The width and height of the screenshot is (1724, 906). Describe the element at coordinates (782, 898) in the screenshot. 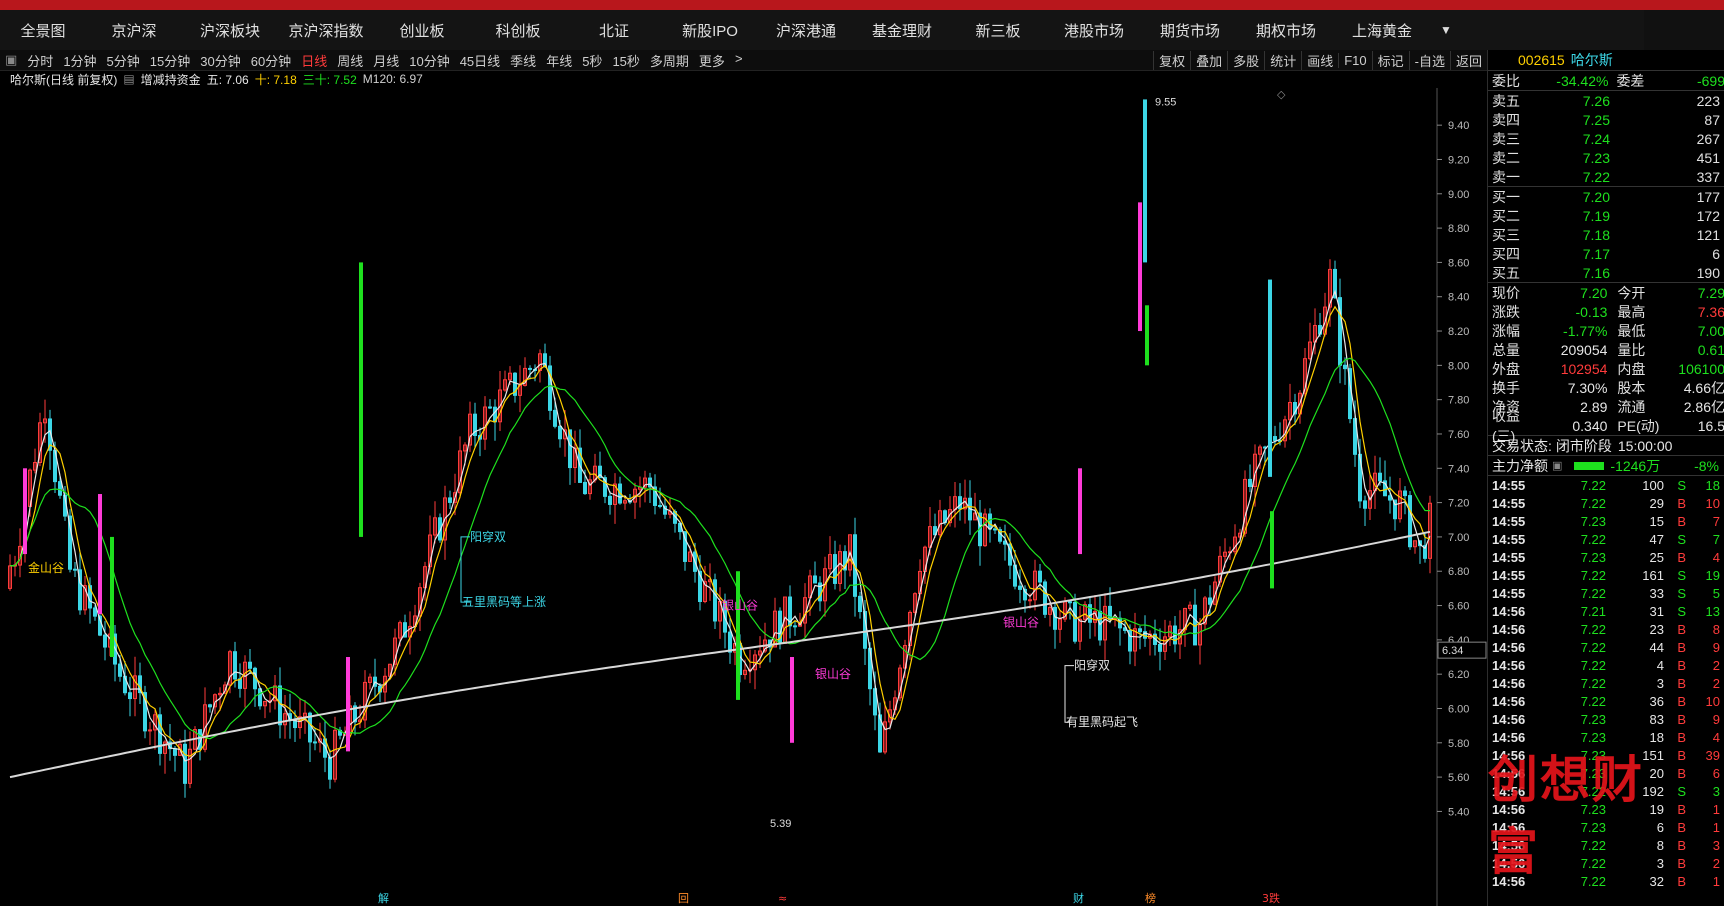

I see `event-marker: ≈` at that location.